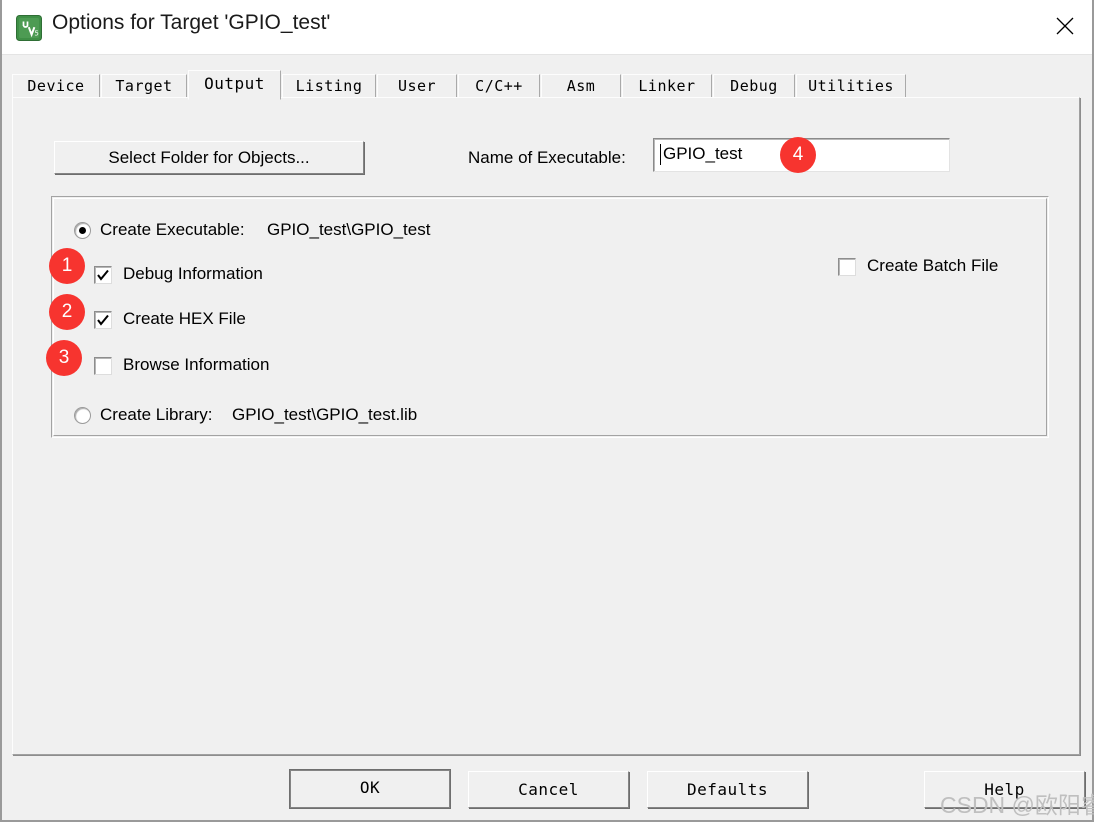 This screenshot has width=1094, height=822. Describe the element at coordinates (184, 318) in the screenshot. I see `create-hex-file-label: Create HEX File` at that location.